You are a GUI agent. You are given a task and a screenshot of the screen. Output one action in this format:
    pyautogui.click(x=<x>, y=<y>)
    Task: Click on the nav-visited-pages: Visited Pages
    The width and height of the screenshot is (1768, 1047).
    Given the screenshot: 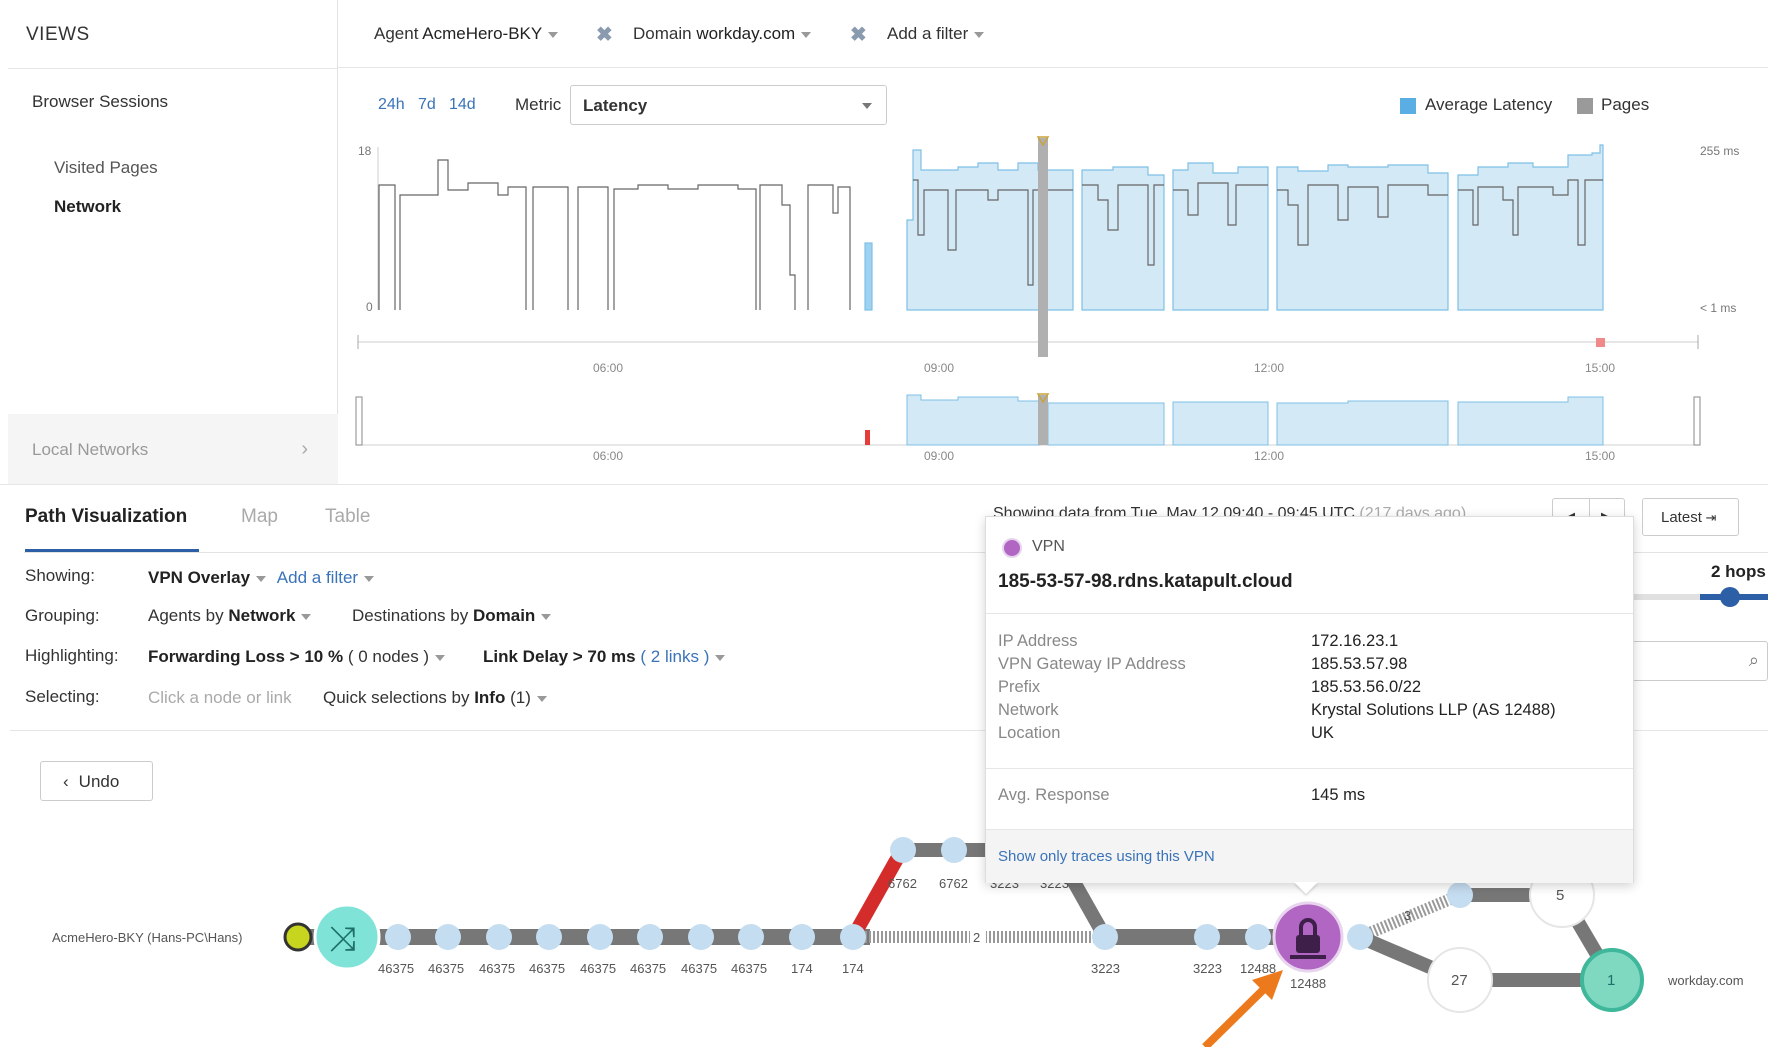 What is the action you would take?
    pyautogui.click(x=106, y=168)
    